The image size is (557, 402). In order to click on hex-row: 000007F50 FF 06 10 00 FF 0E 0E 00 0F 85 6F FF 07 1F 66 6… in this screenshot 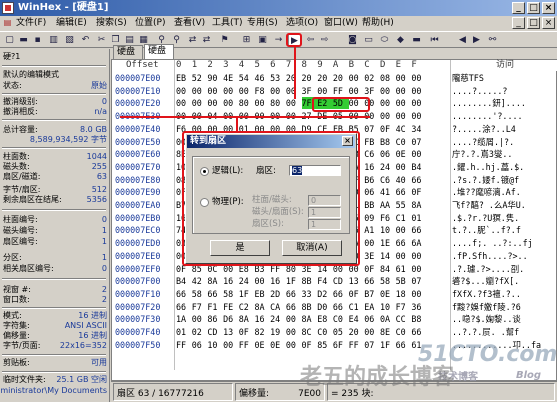, I will do `click(334, 345)`.